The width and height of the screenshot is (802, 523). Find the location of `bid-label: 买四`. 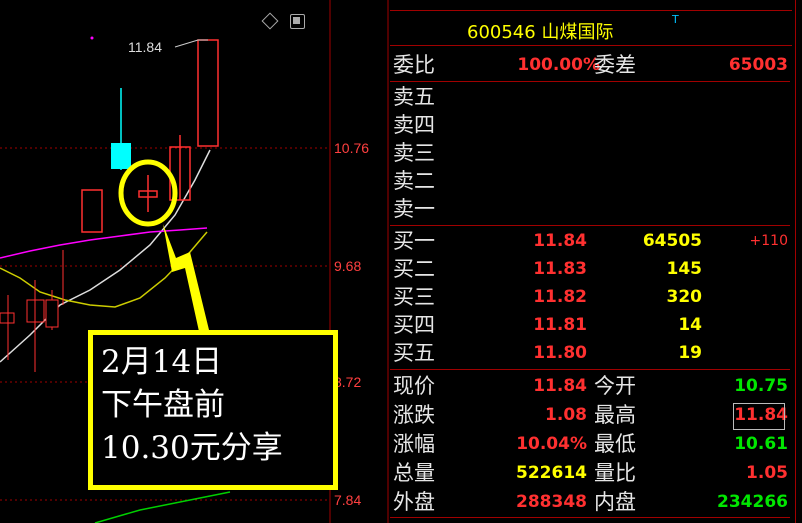

bid-label: 买四 is located at coordinates (414, 325).